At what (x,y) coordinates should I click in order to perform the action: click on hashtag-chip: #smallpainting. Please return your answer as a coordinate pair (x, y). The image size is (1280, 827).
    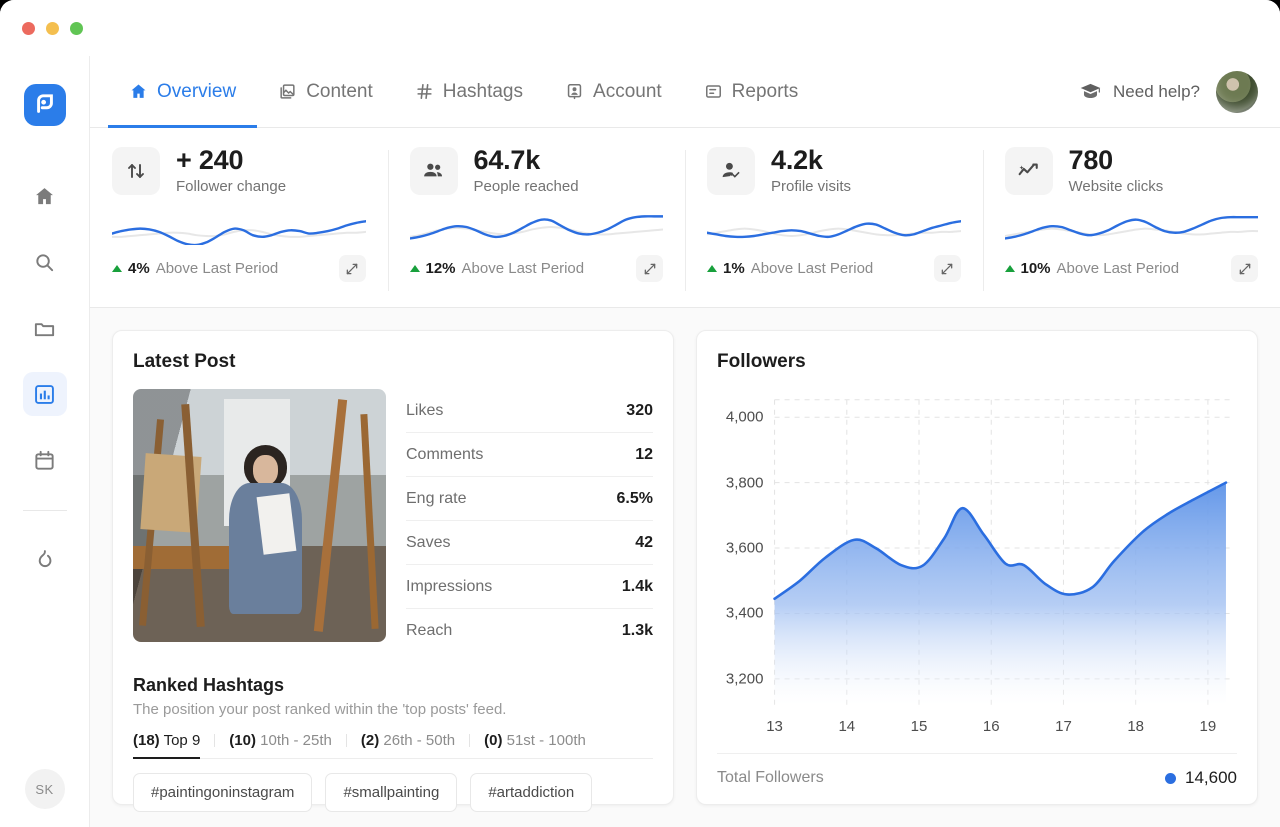
    Looking at the image, I should click on (391, 792).